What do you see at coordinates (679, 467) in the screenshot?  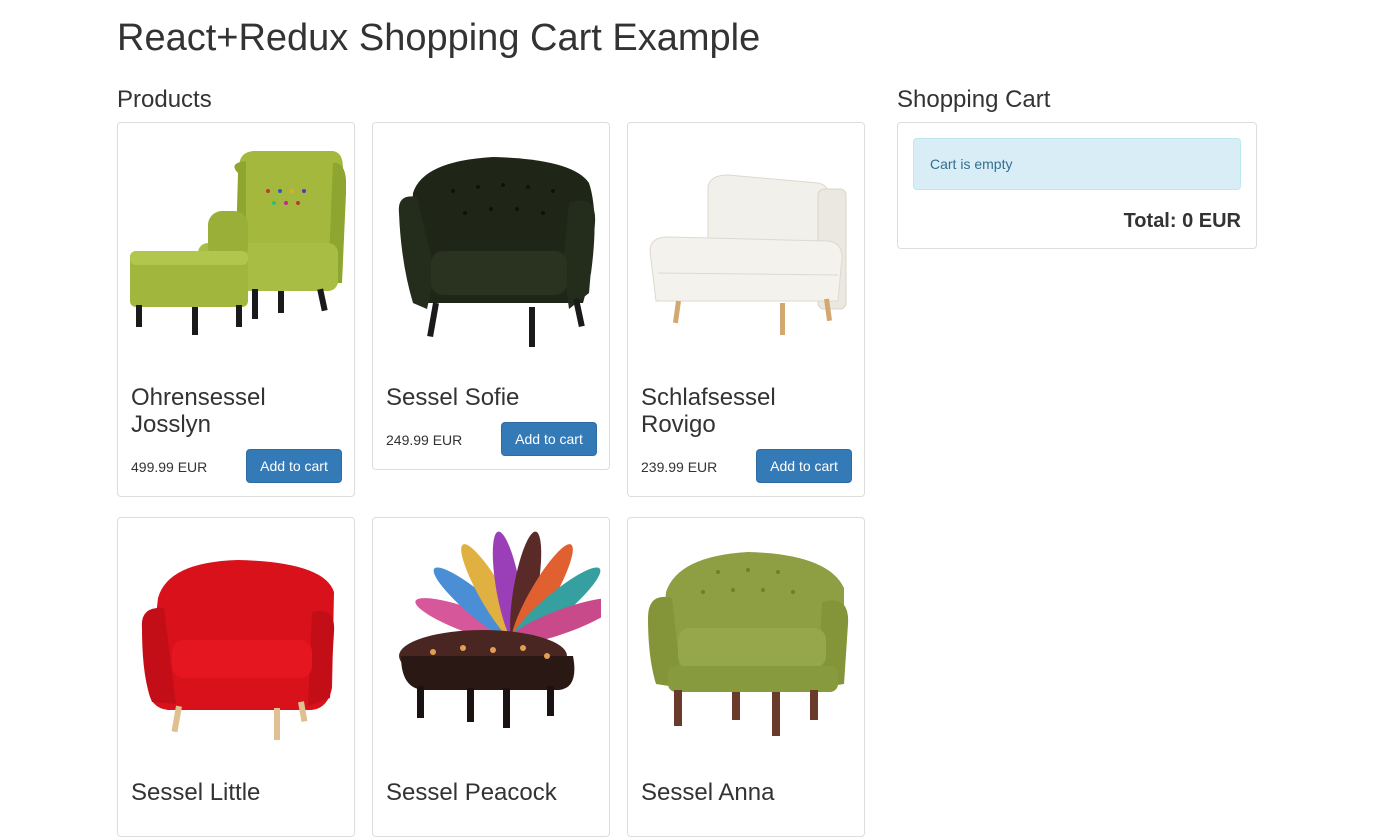 I see `product-price: 239.99 EUR` at bounding box center [679, 467].